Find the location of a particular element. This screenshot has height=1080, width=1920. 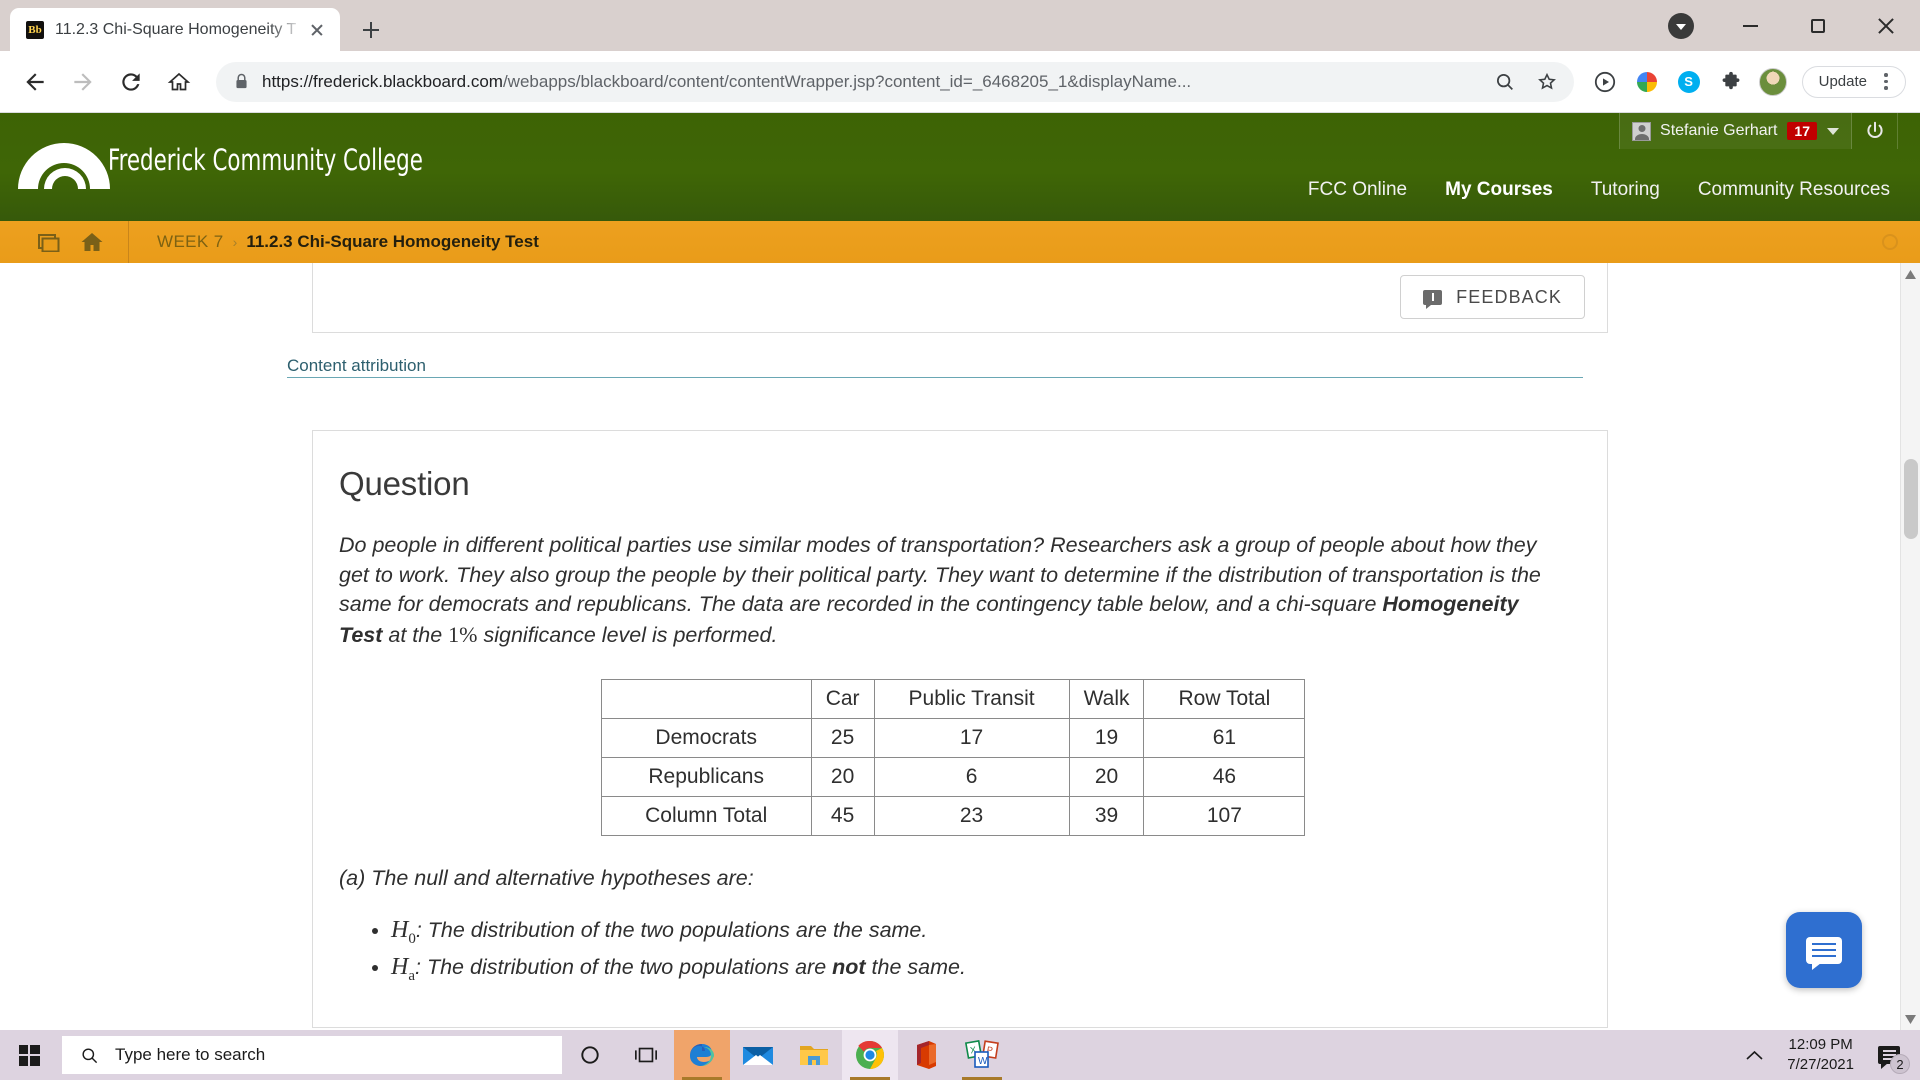

scroll-down-arrow-icon is located at coordinates (1910, 1019).